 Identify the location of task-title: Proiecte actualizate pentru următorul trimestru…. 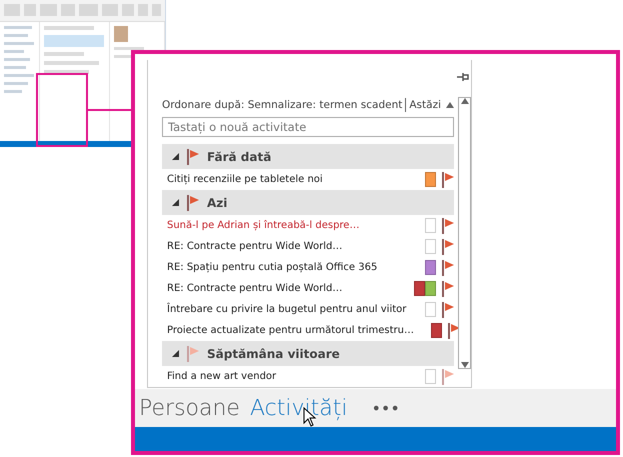
(290, 330).